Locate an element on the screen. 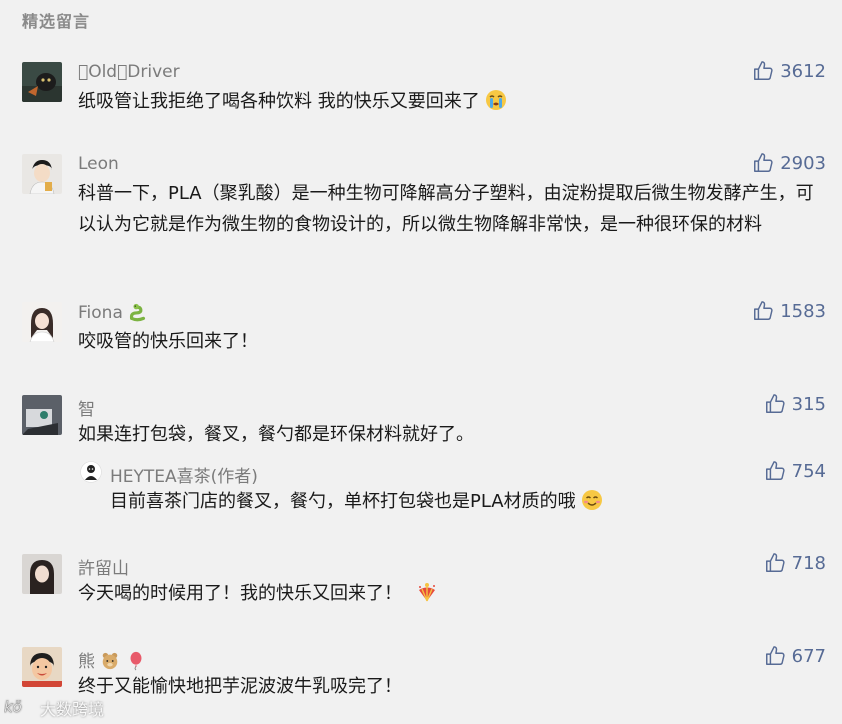 The width and height of the screenshot is (842, 724). like-count: 677 is located at coordinates (808, 656).